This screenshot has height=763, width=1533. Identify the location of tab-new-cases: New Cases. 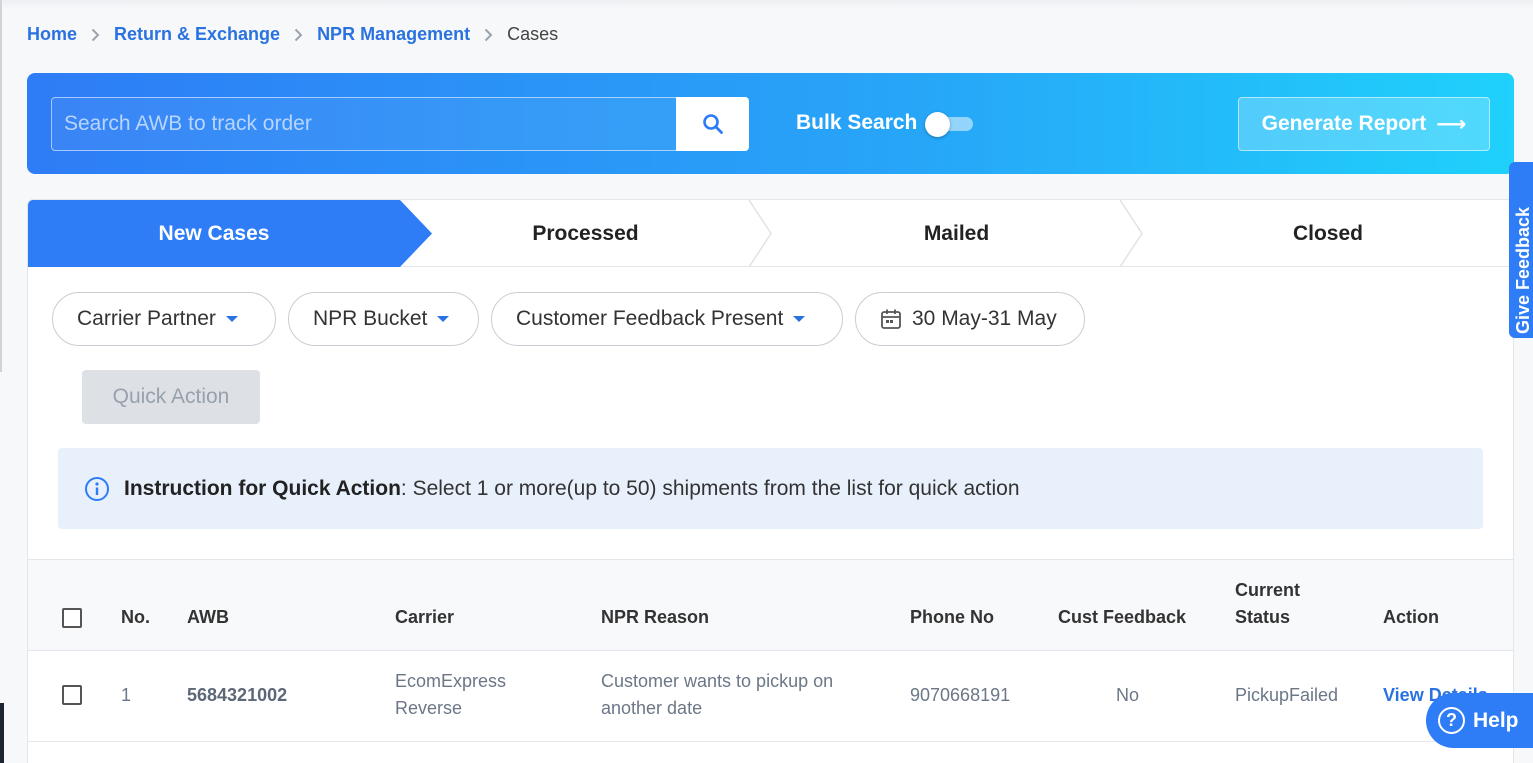
(214, 233).